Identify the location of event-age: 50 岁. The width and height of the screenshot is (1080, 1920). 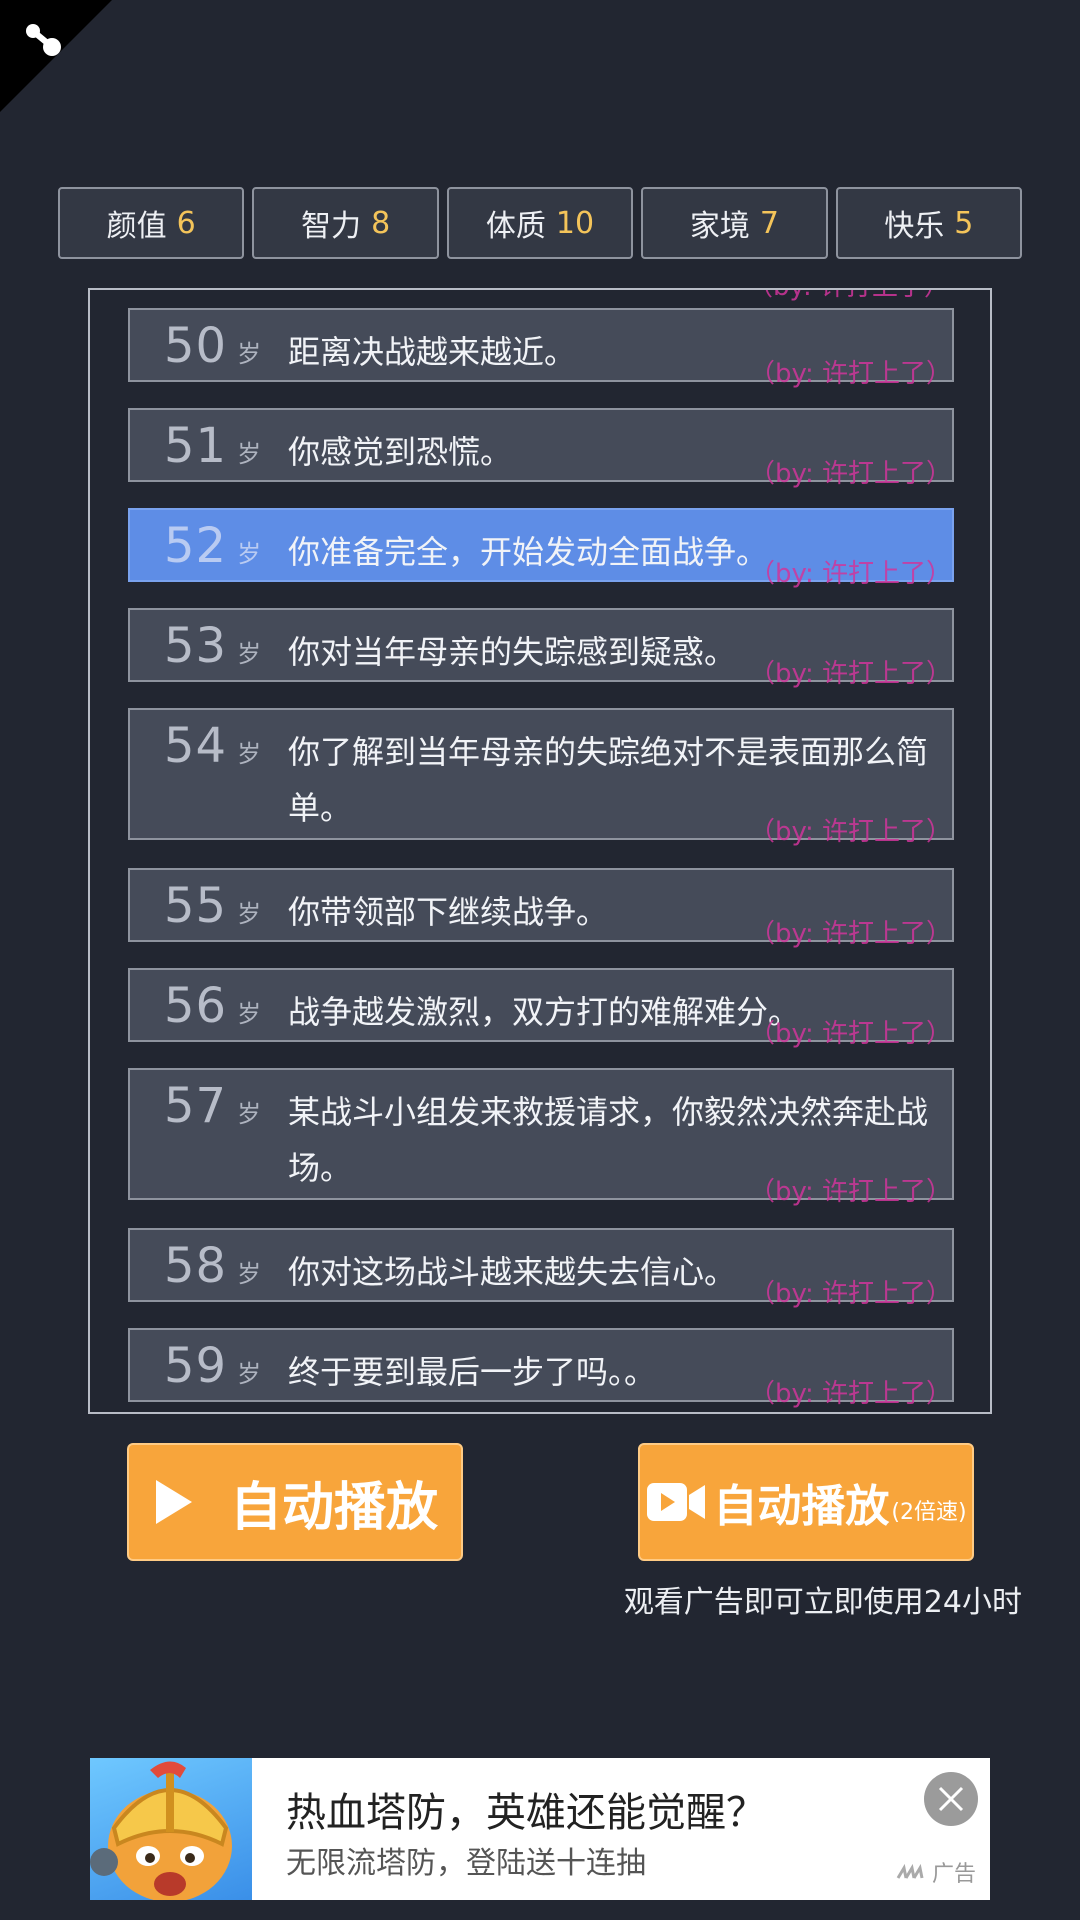
(213, 346).